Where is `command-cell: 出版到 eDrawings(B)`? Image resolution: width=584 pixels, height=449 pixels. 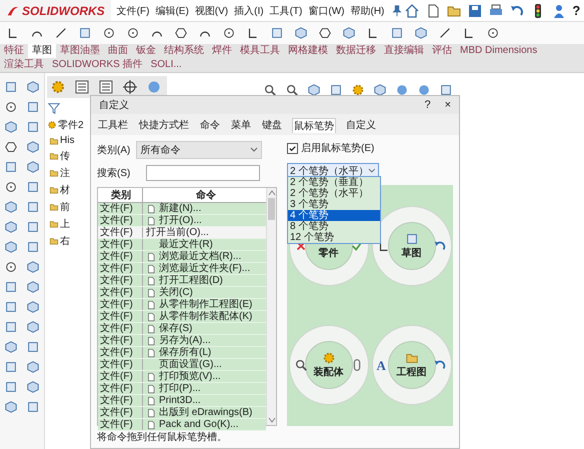 command-cell: 出版到 eDrawings(B) is located at coordinates (205, 412).